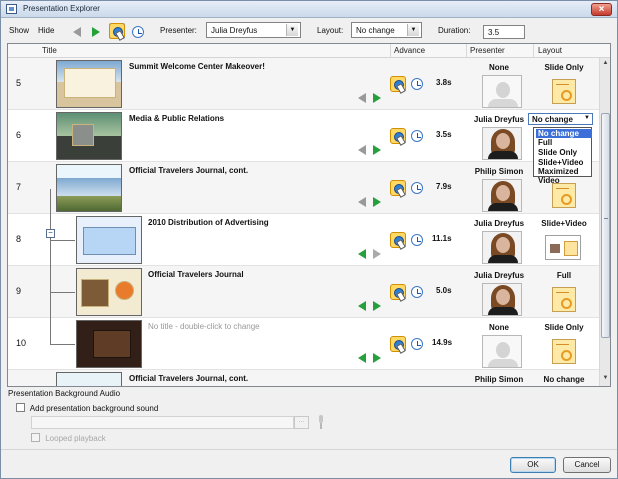  Describe the element at coordinates (19, 30) in the screenshot. I see `show-button: Show` at that location.